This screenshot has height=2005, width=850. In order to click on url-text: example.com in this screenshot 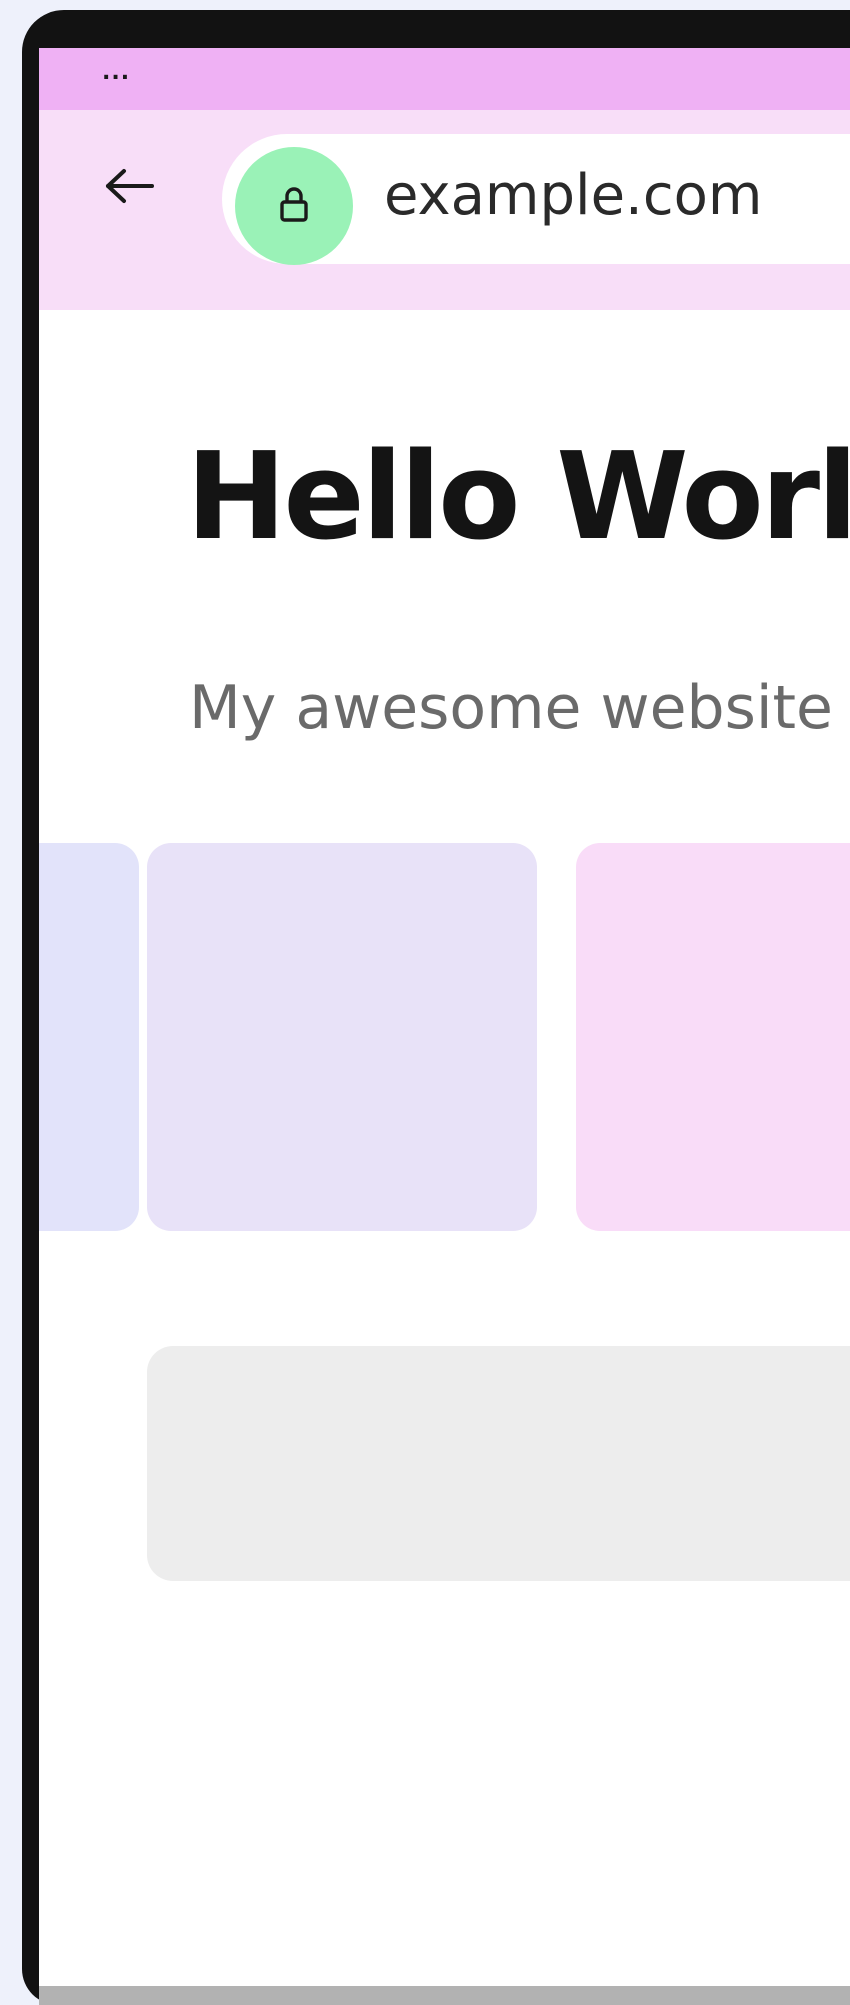, I will do `click(573, 196)`.